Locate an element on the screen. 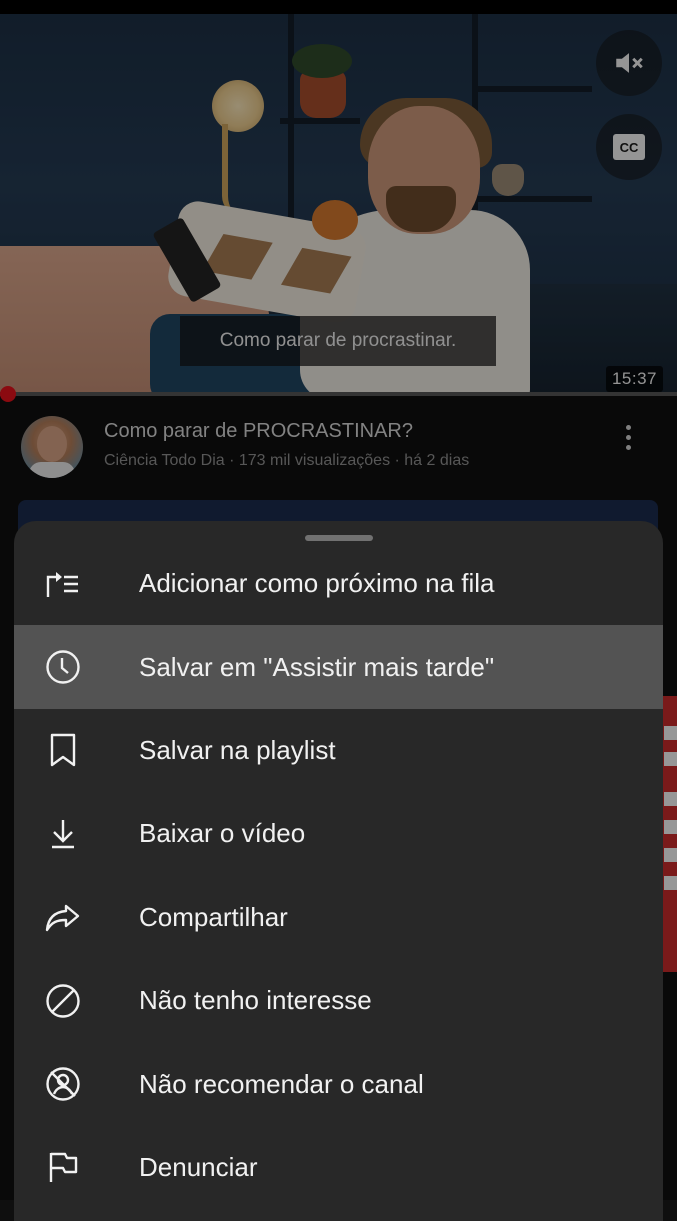 The width and height of the screenshot is (677, 1221). menu-item-label: Baixar o vídeo is located at coordinates (222, 833).